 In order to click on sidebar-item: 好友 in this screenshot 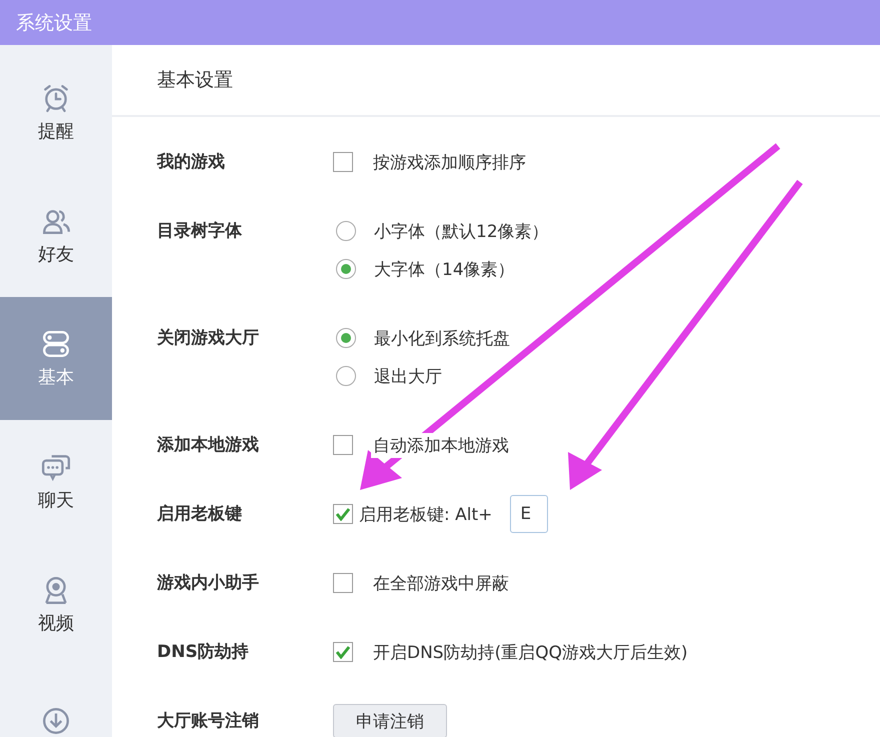, I will do `click(56, 235)`.